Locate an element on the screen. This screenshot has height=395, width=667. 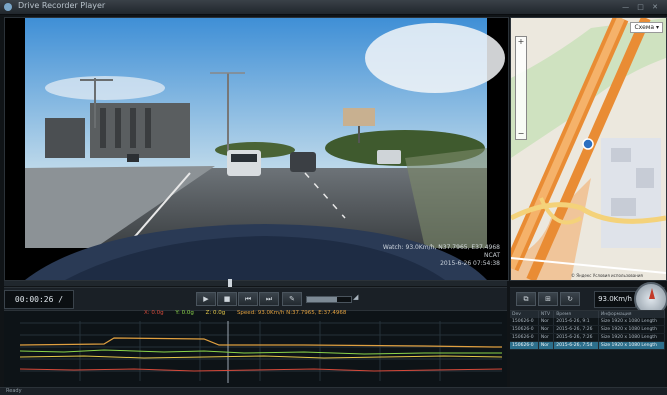
map-zoom-slider: + − is located at coordinates (521, 88).